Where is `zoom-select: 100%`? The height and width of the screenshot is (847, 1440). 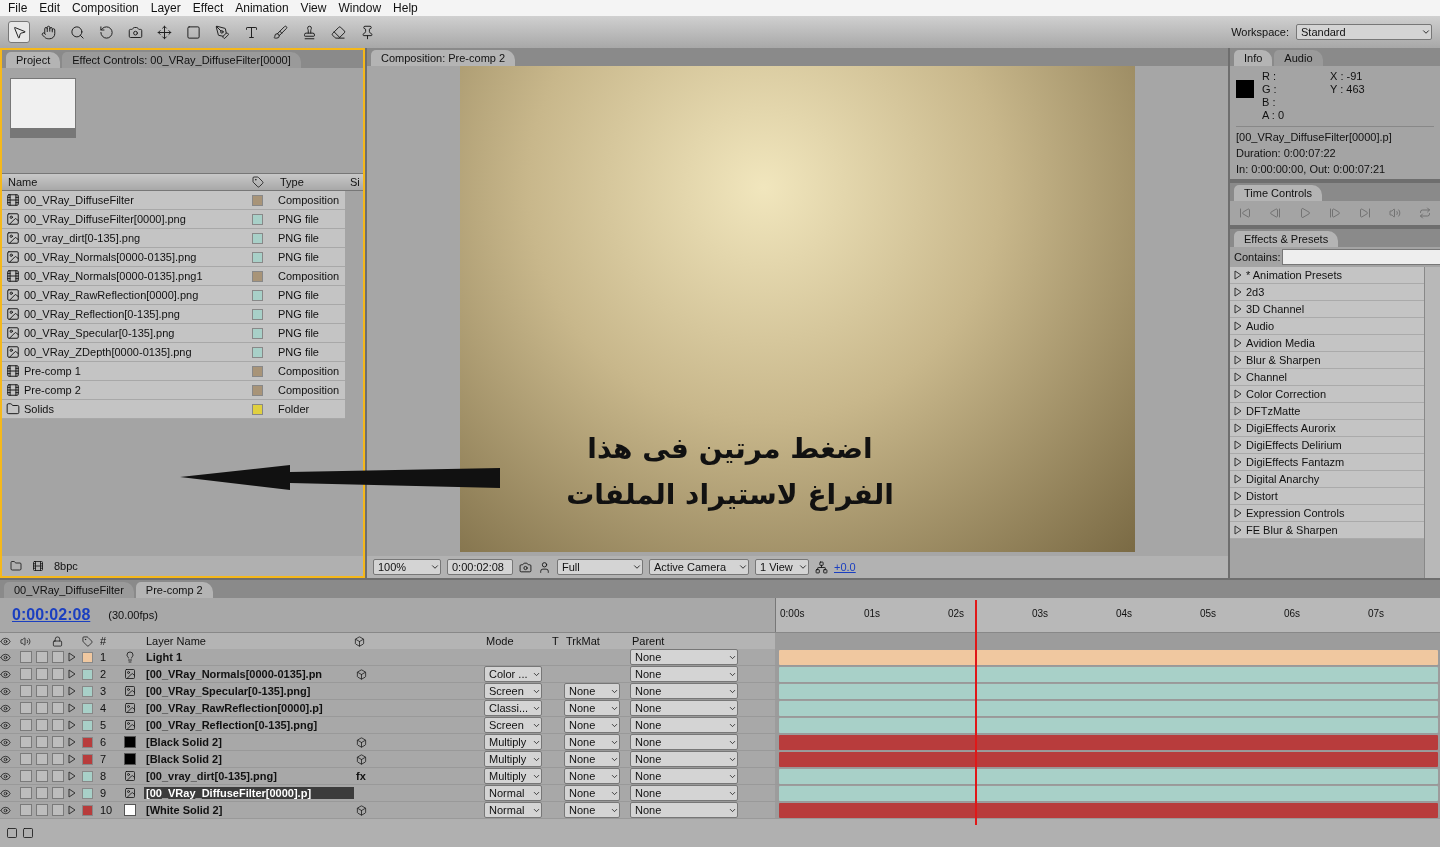
zoom-select: 100% is located at coordinates (407, 567).